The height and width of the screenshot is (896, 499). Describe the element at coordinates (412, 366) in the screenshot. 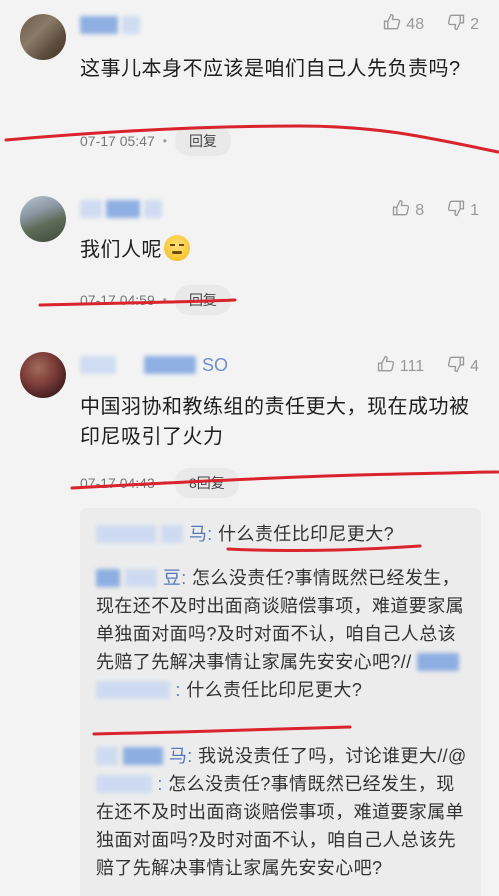

I see `like-count: 111` at that location.